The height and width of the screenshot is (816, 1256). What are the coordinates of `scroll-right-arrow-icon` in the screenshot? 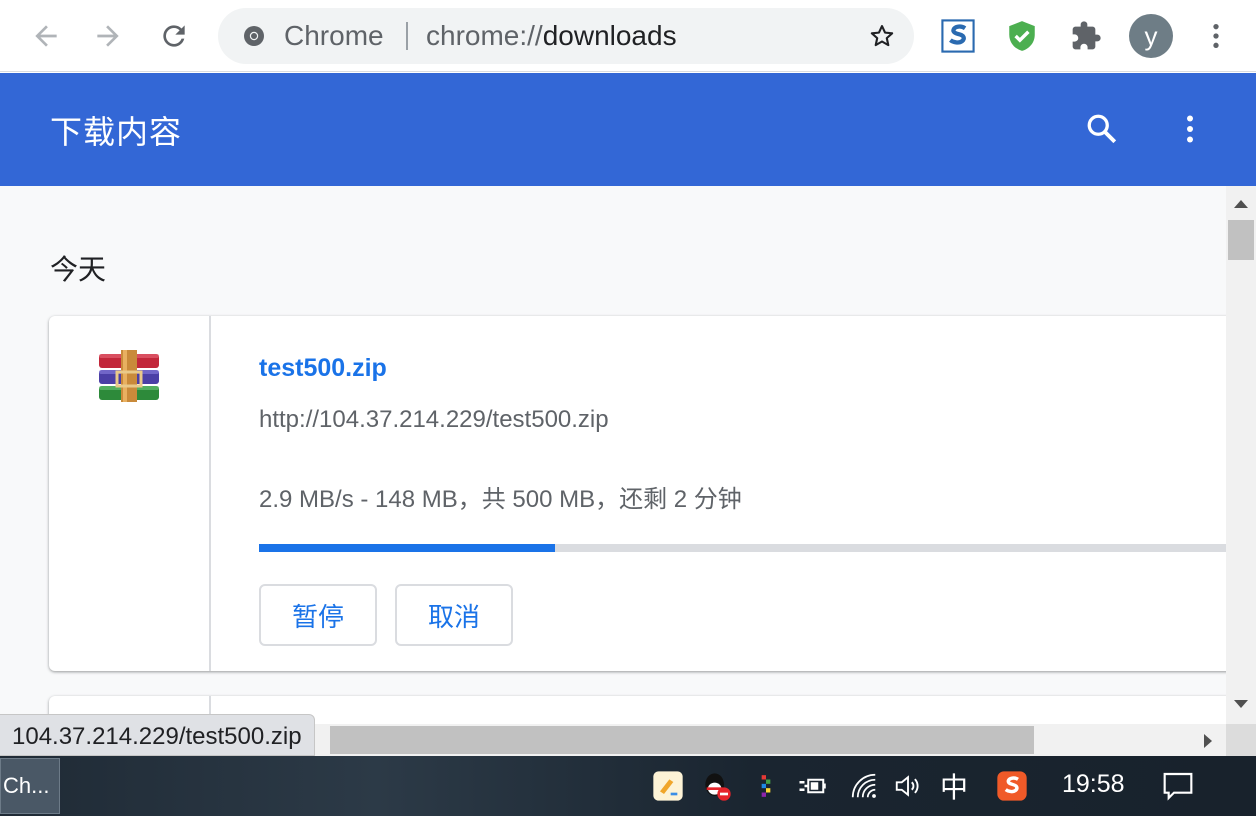 It's located at (1208, 741).